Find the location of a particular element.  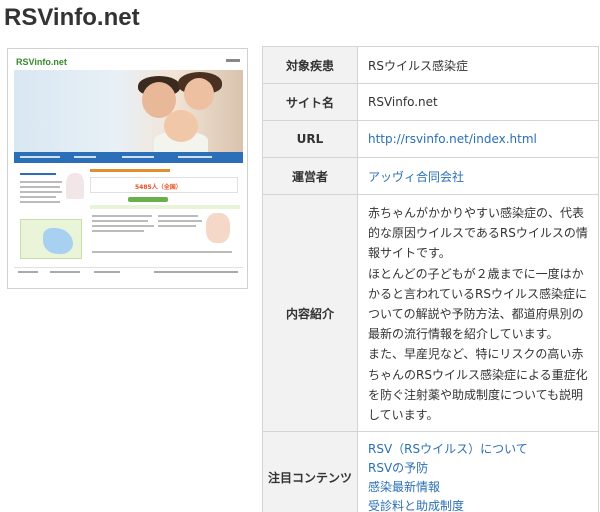

row-header-url: URL is located at coordinates (310, 139).